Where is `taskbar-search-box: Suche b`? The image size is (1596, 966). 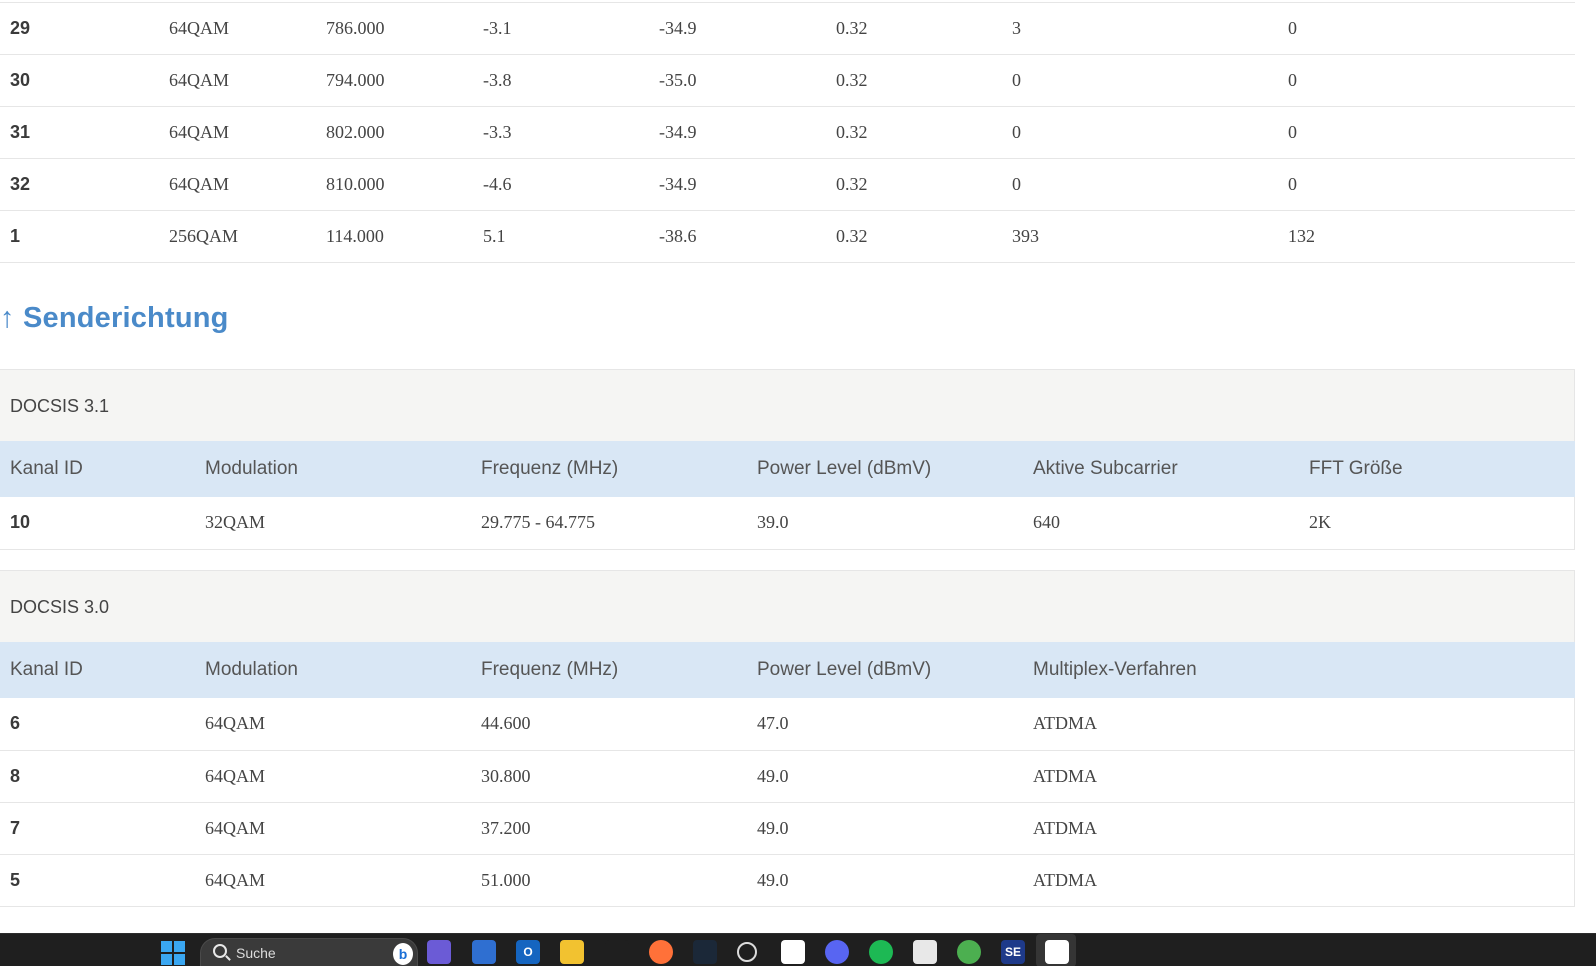 taskbar-search-box: Suche b is located at coordinates (309, 952).